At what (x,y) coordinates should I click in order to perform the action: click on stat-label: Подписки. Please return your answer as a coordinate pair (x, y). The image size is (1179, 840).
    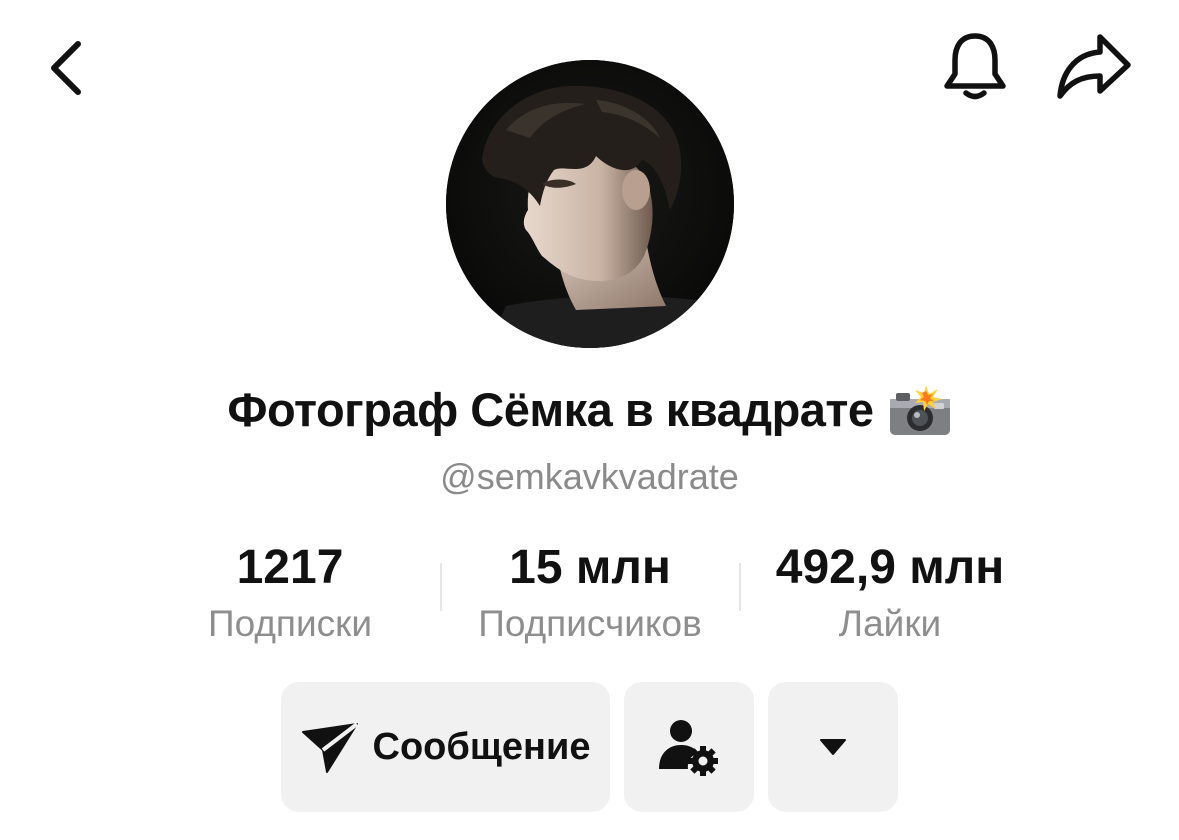
    Looking at the image, I should click on (289, 623).